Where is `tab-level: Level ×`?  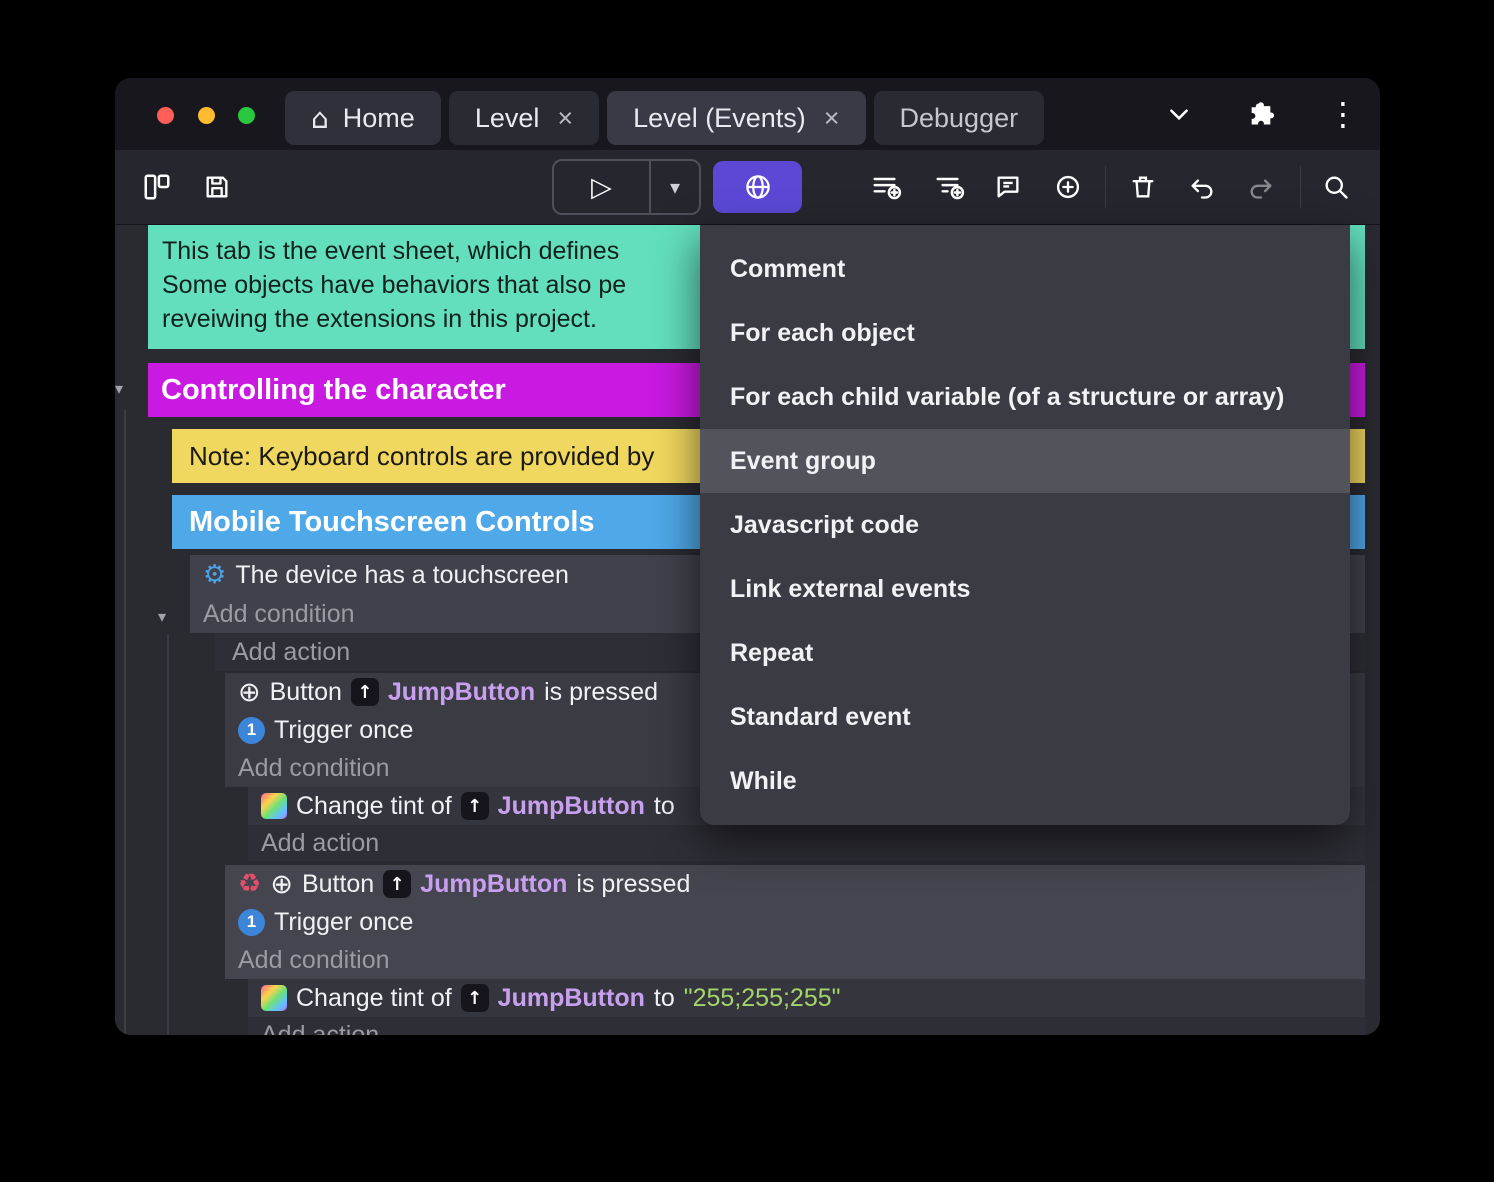
tab-level: Level × is located at coordinates (524, 118).